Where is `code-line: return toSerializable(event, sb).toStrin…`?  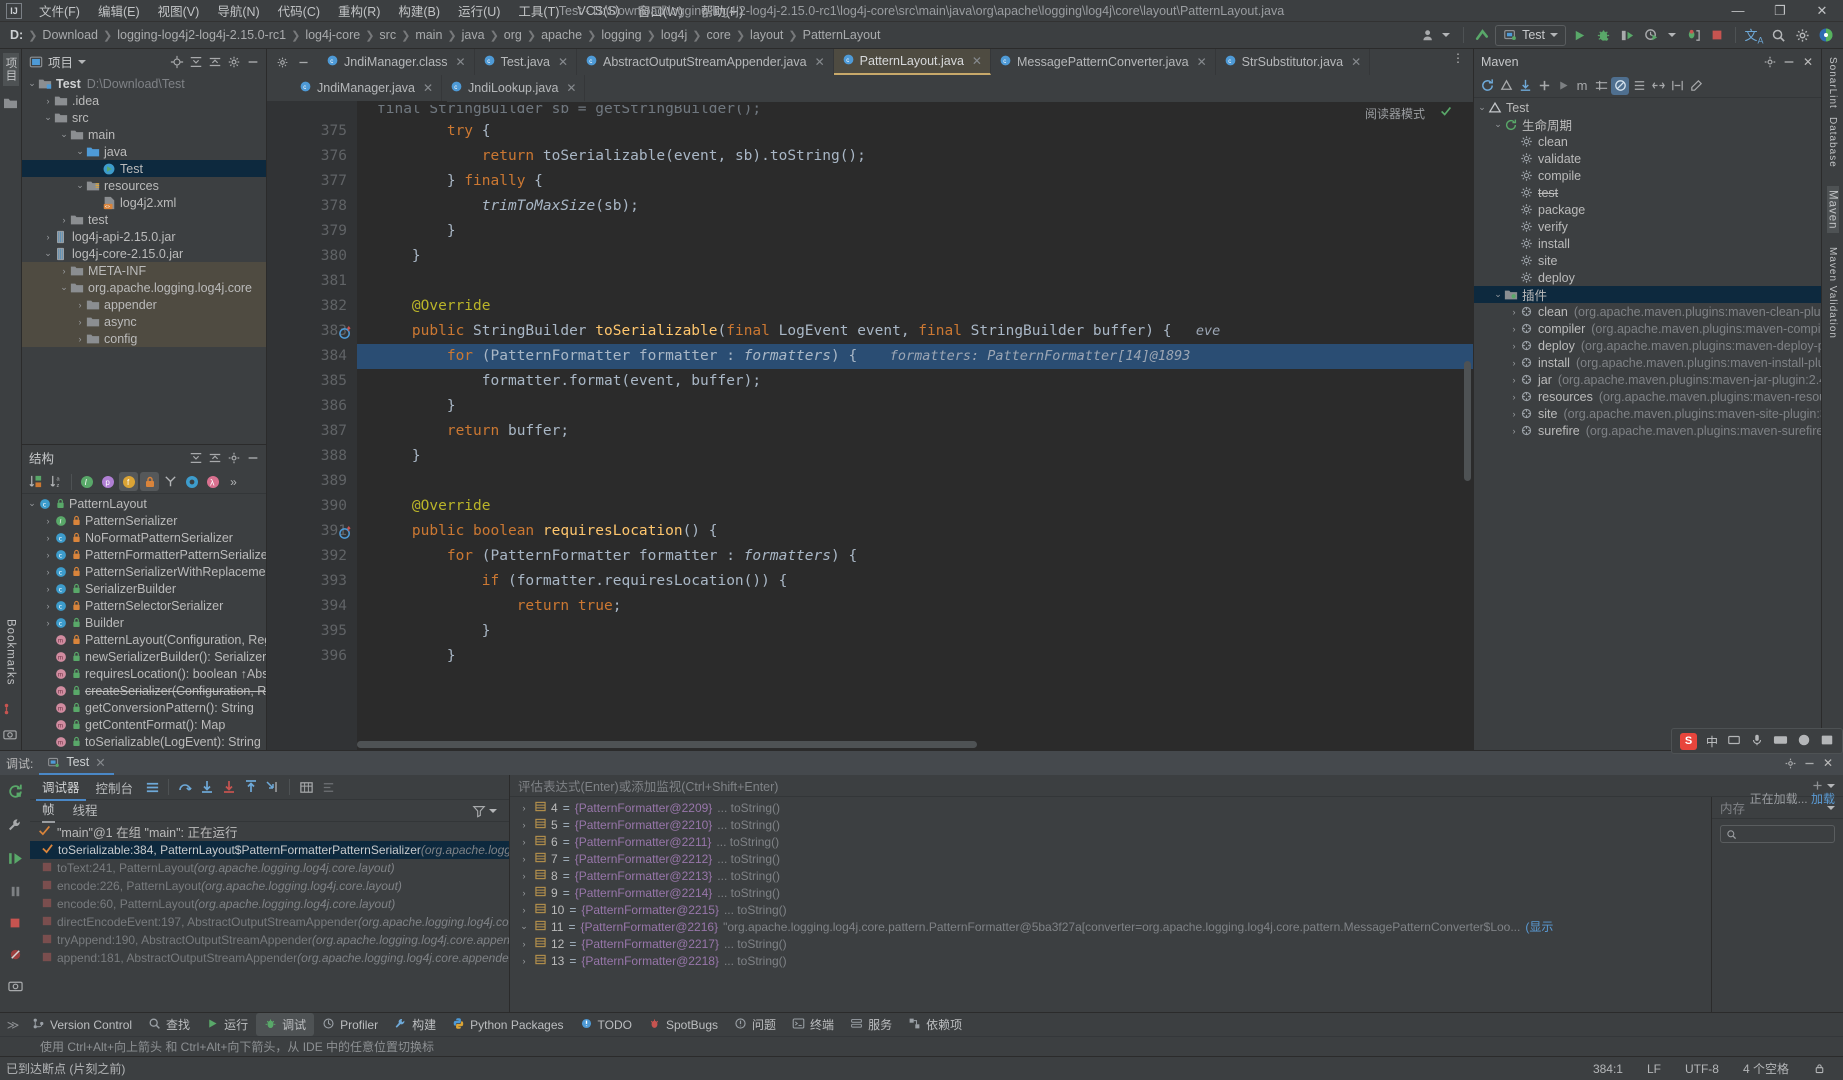
code-line: return toSerializable(event, sb).toStrin… is located at coordinates (915, 156).